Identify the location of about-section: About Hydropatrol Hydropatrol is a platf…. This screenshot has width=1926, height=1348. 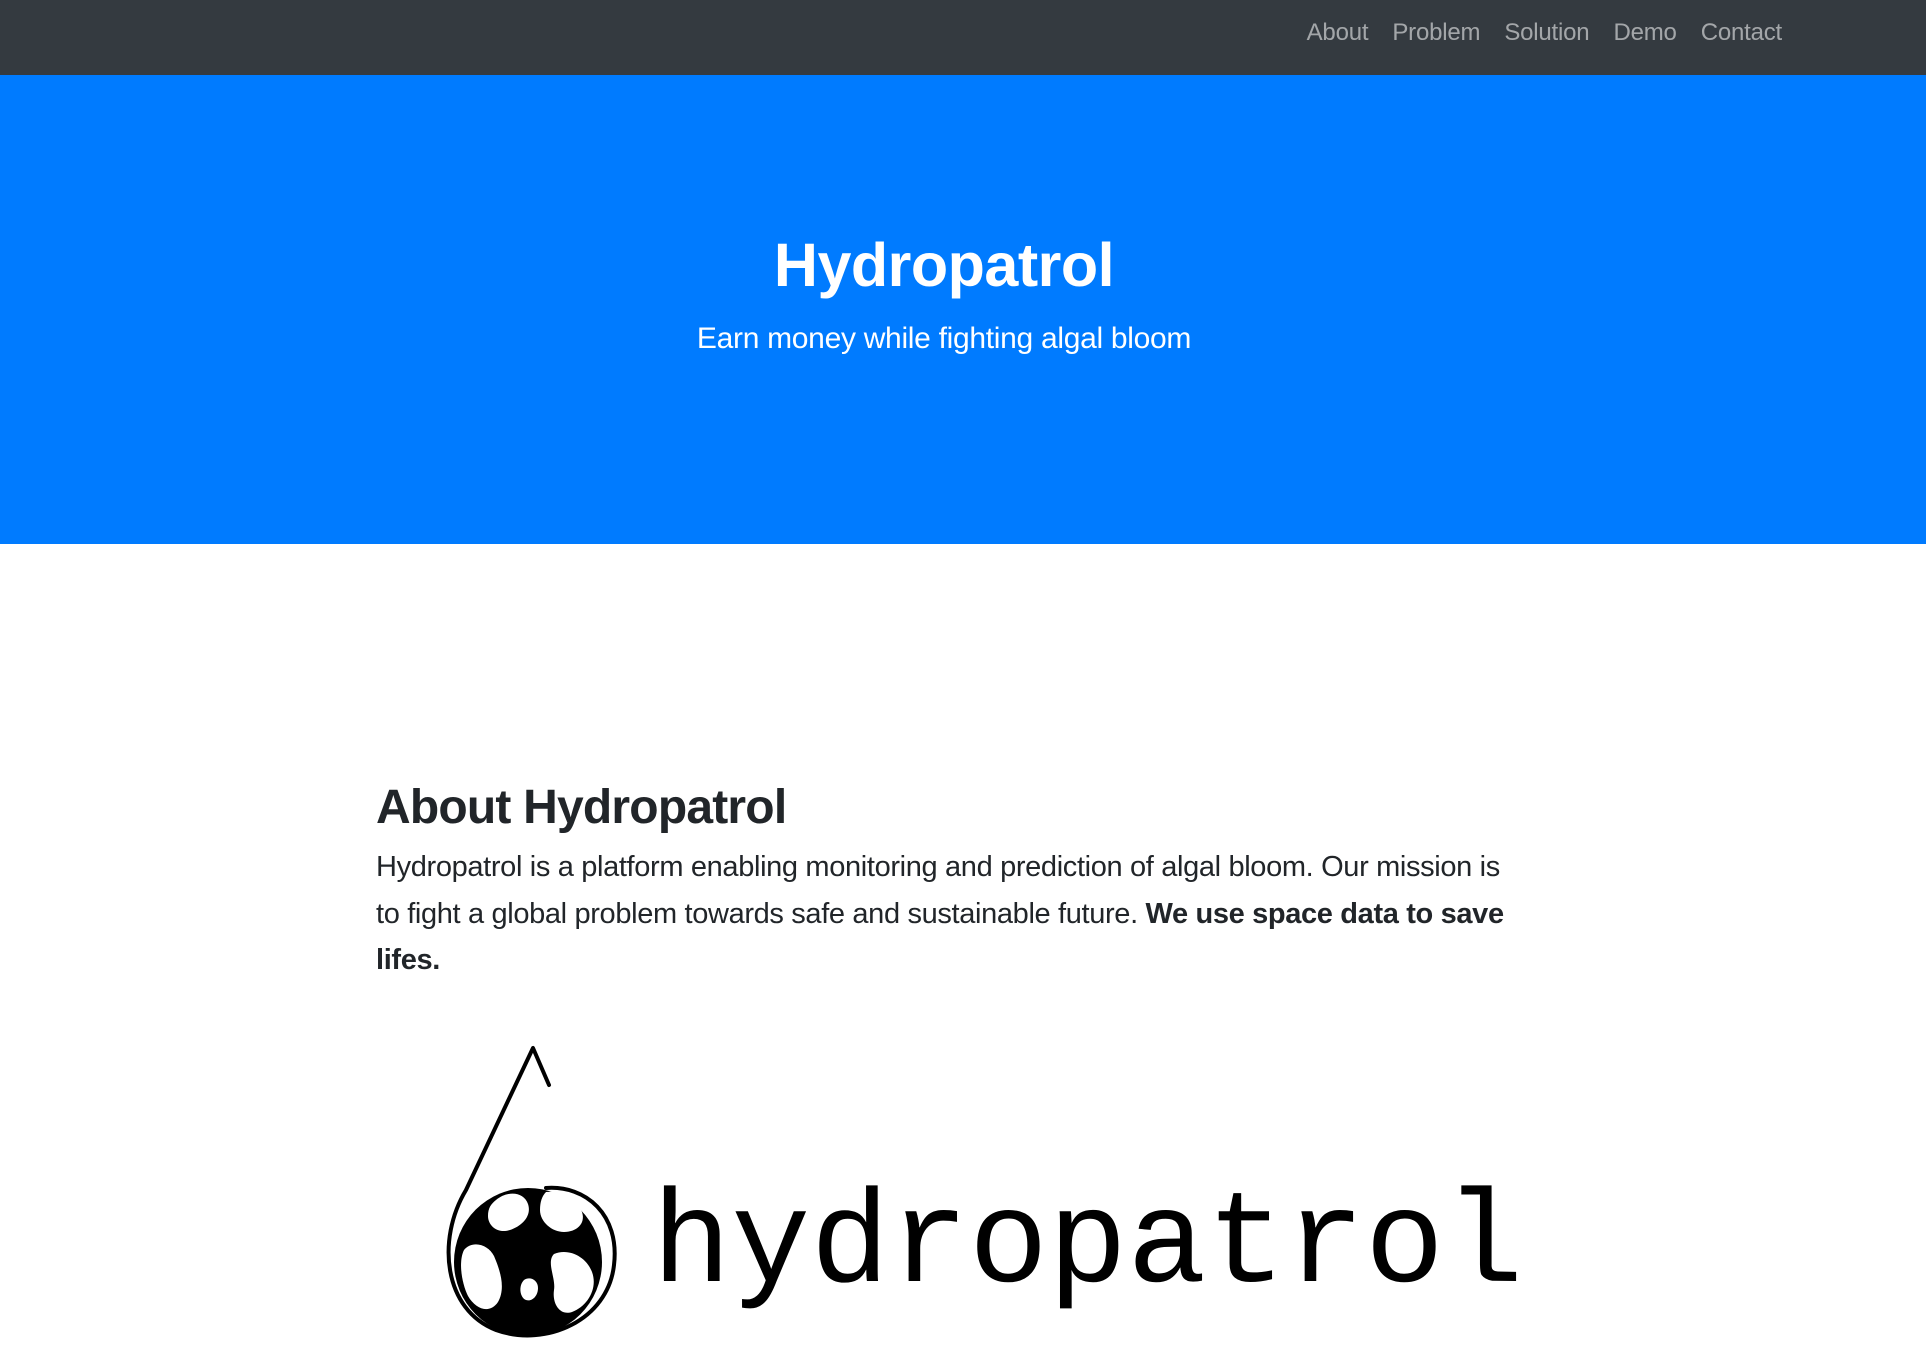
(946, 882).